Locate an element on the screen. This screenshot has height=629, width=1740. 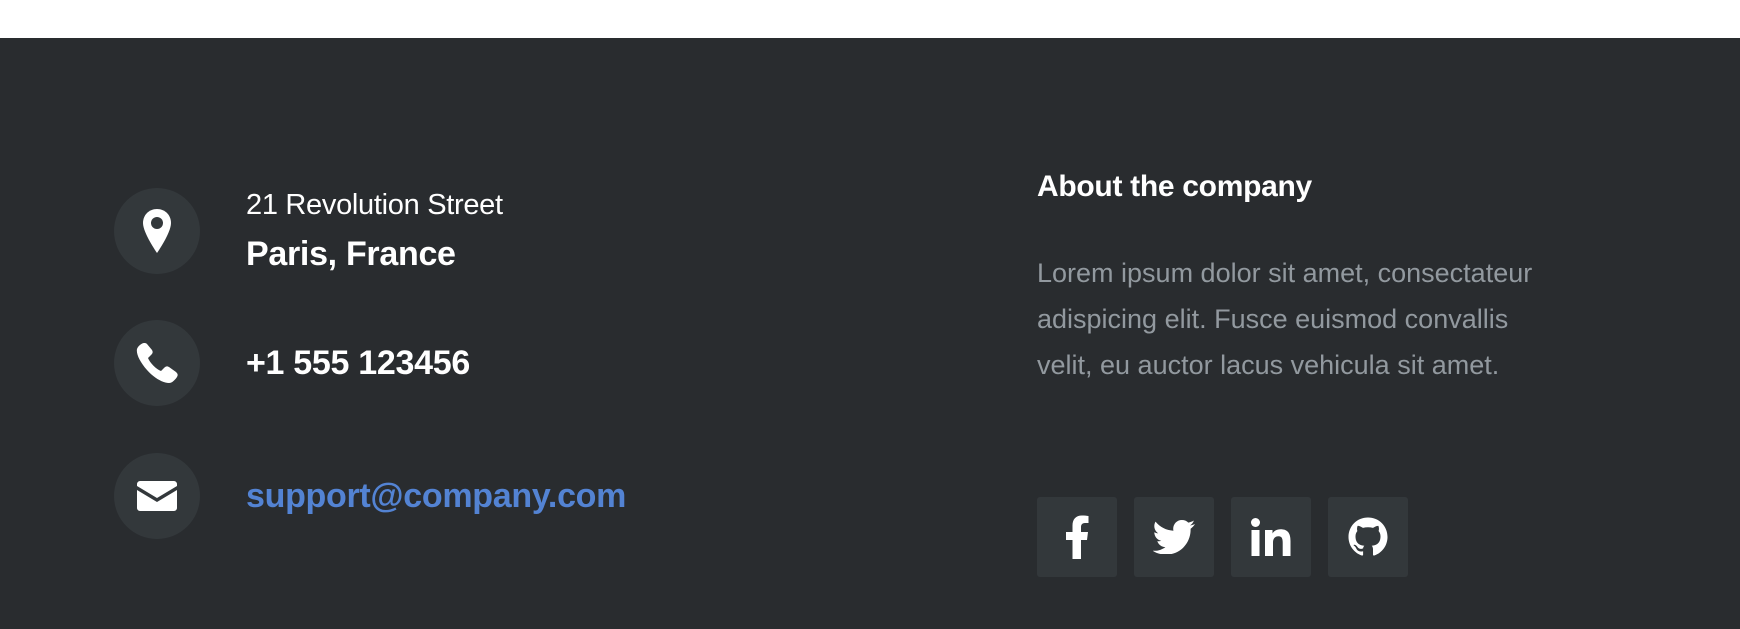
email-link: support@company.com is located at coordinates (436, 496).